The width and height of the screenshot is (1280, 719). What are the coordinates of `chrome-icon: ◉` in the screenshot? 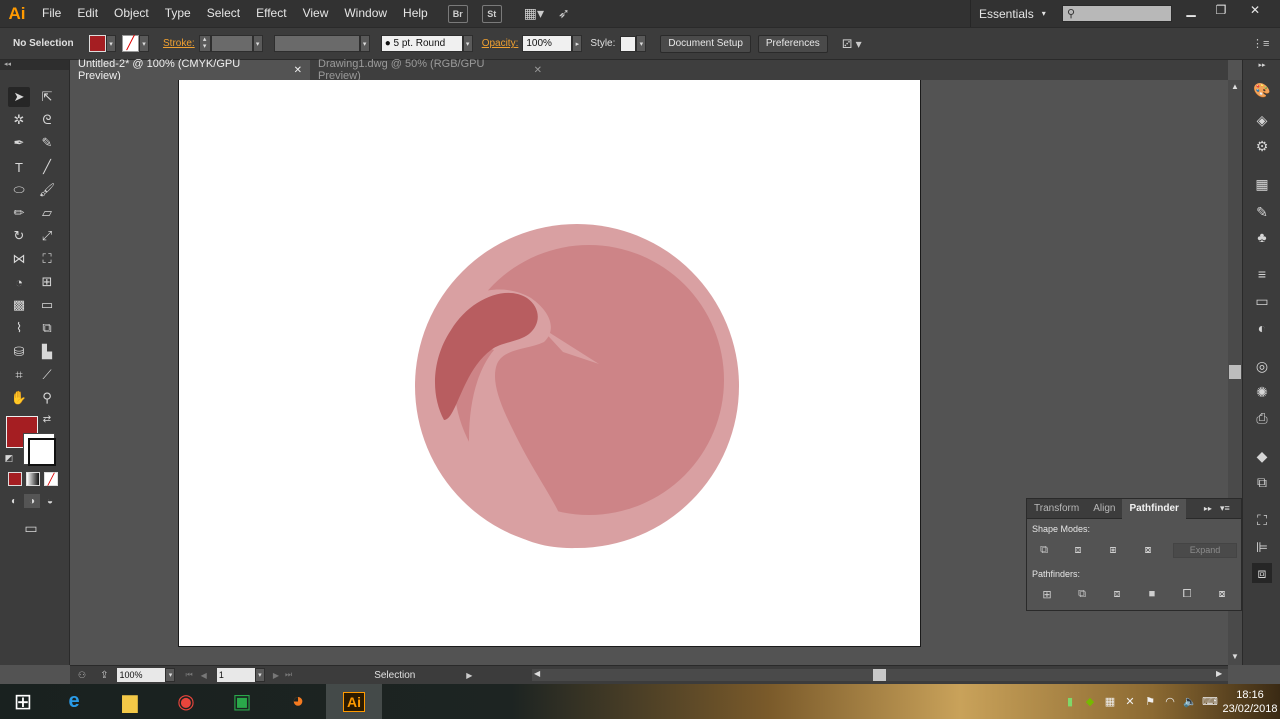 It's located at (186, 701).